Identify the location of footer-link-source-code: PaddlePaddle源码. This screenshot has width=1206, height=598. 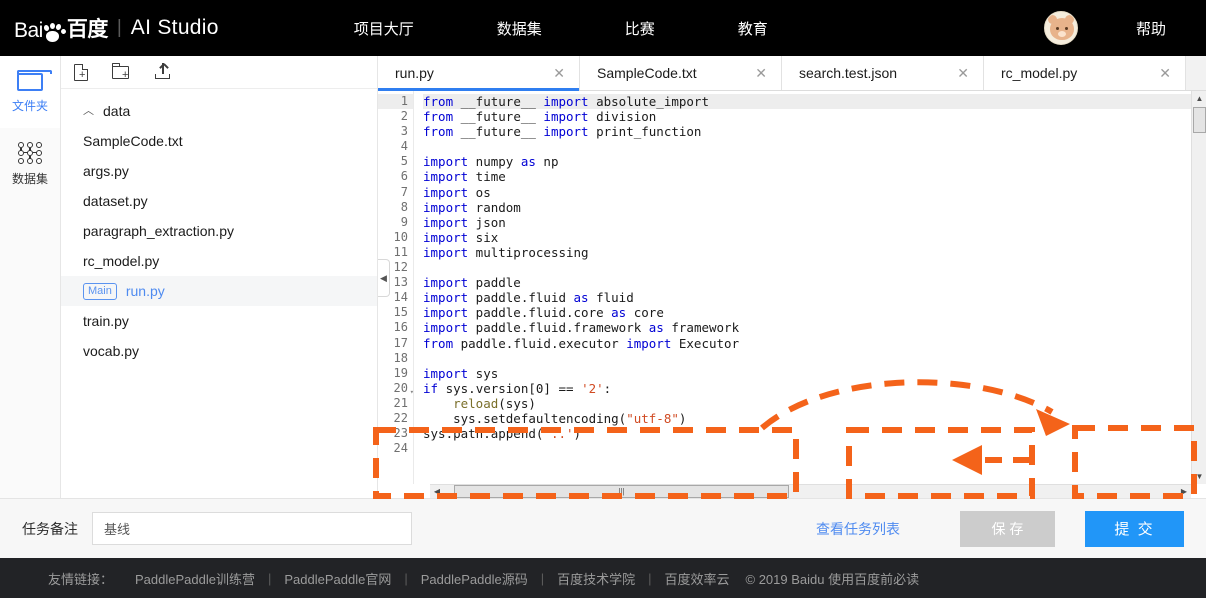
(474, 578).